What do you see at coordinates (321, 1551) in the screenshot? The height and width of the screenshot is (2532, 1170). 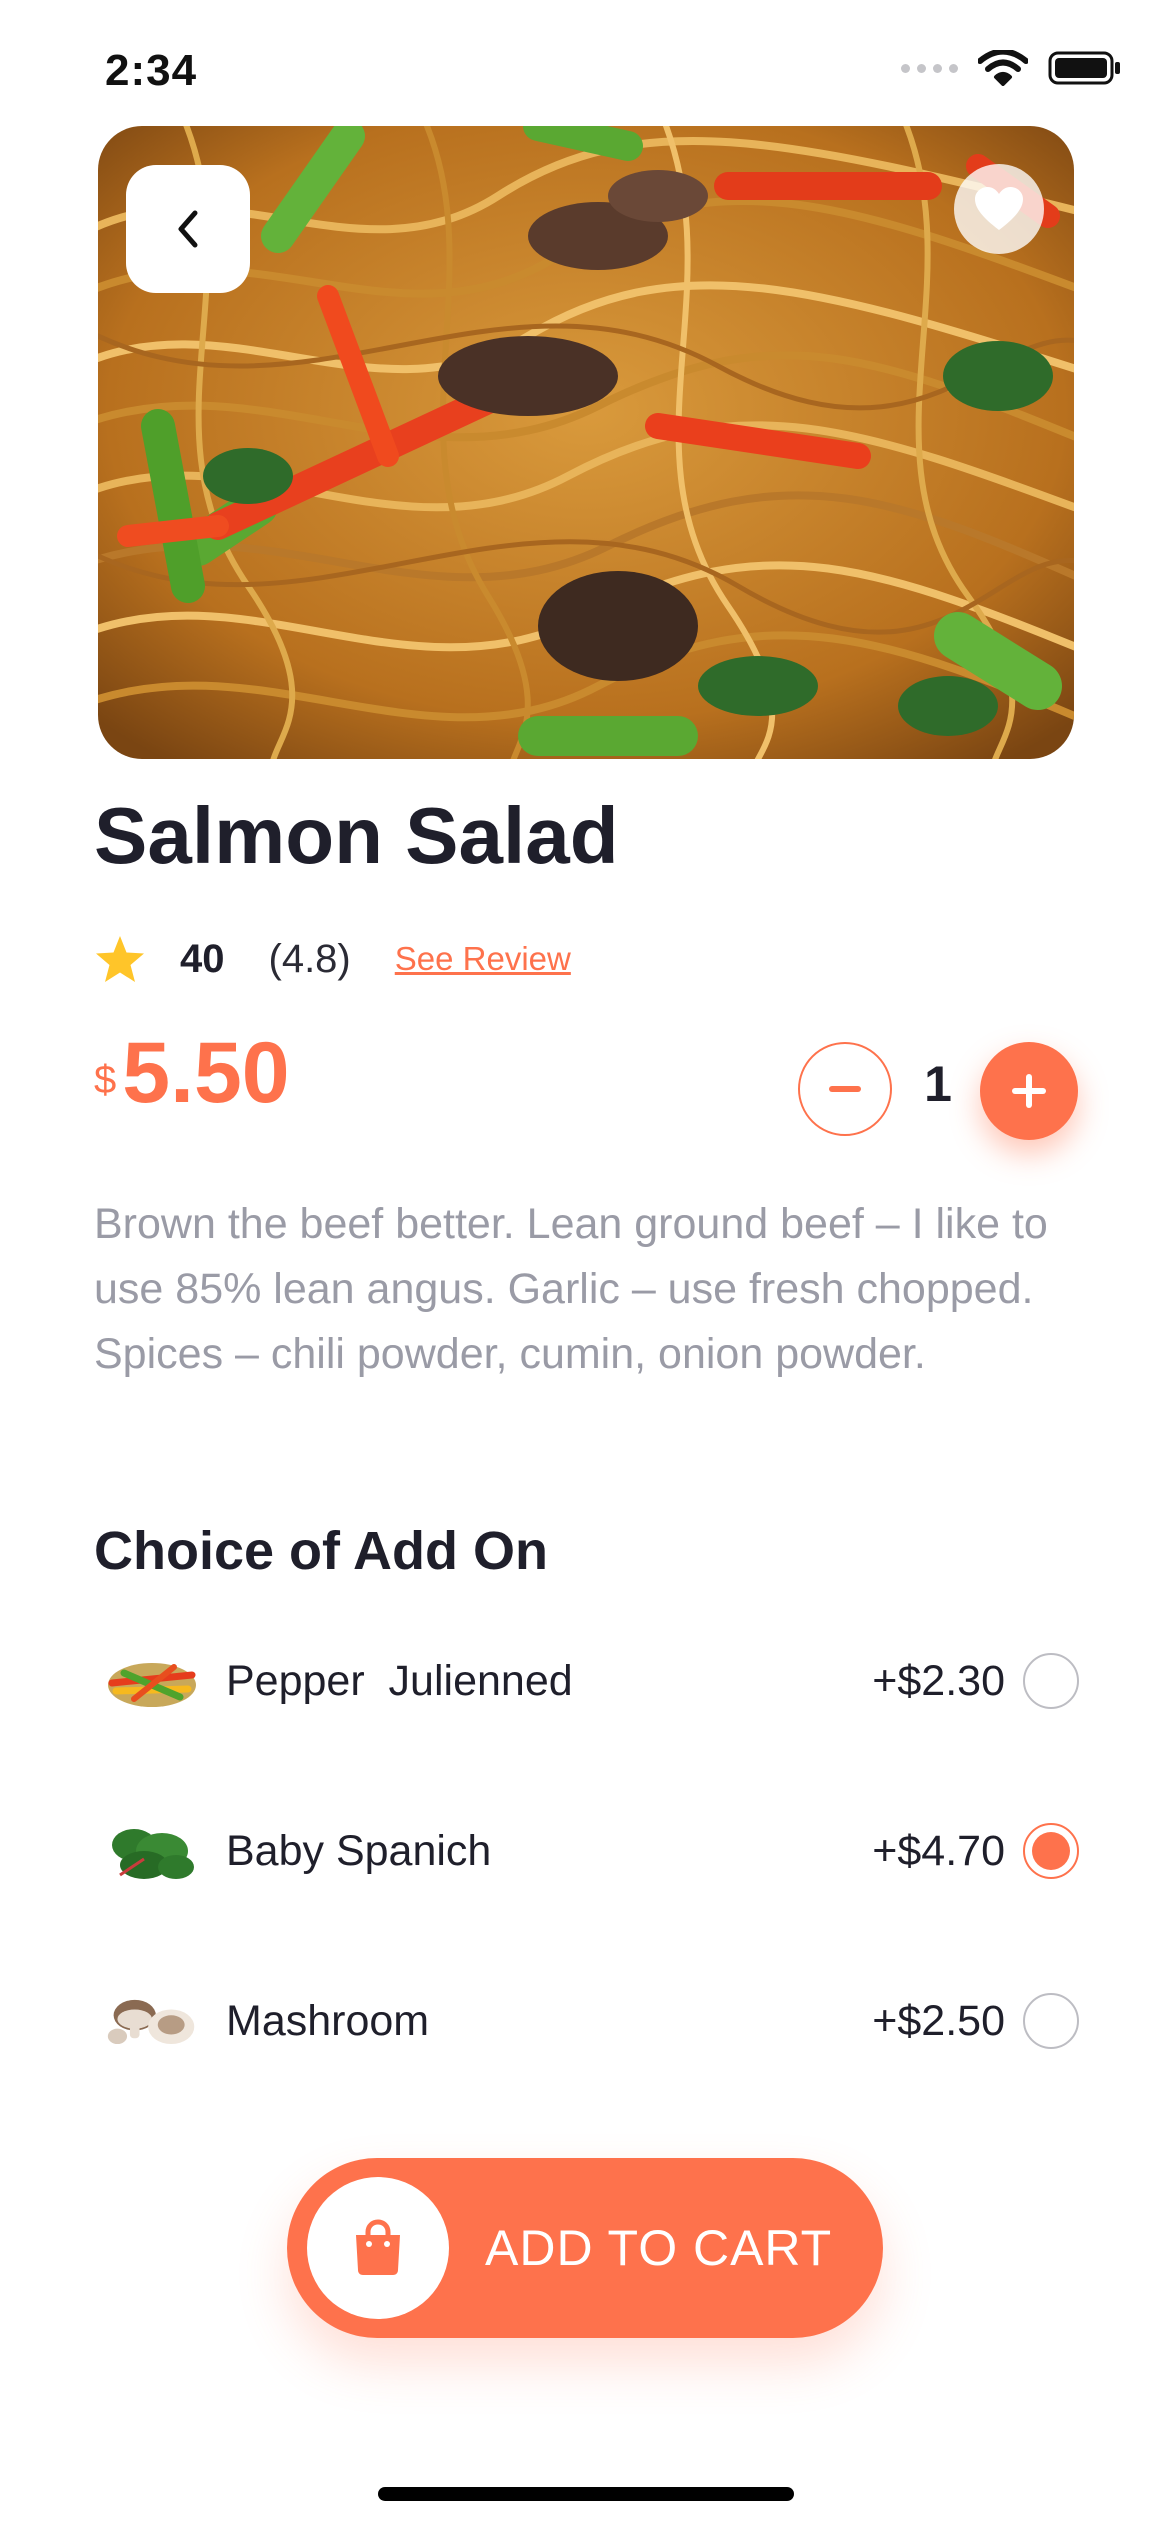 I see `addons-title: Choice of Add On` at bounding box center [321, 1551].